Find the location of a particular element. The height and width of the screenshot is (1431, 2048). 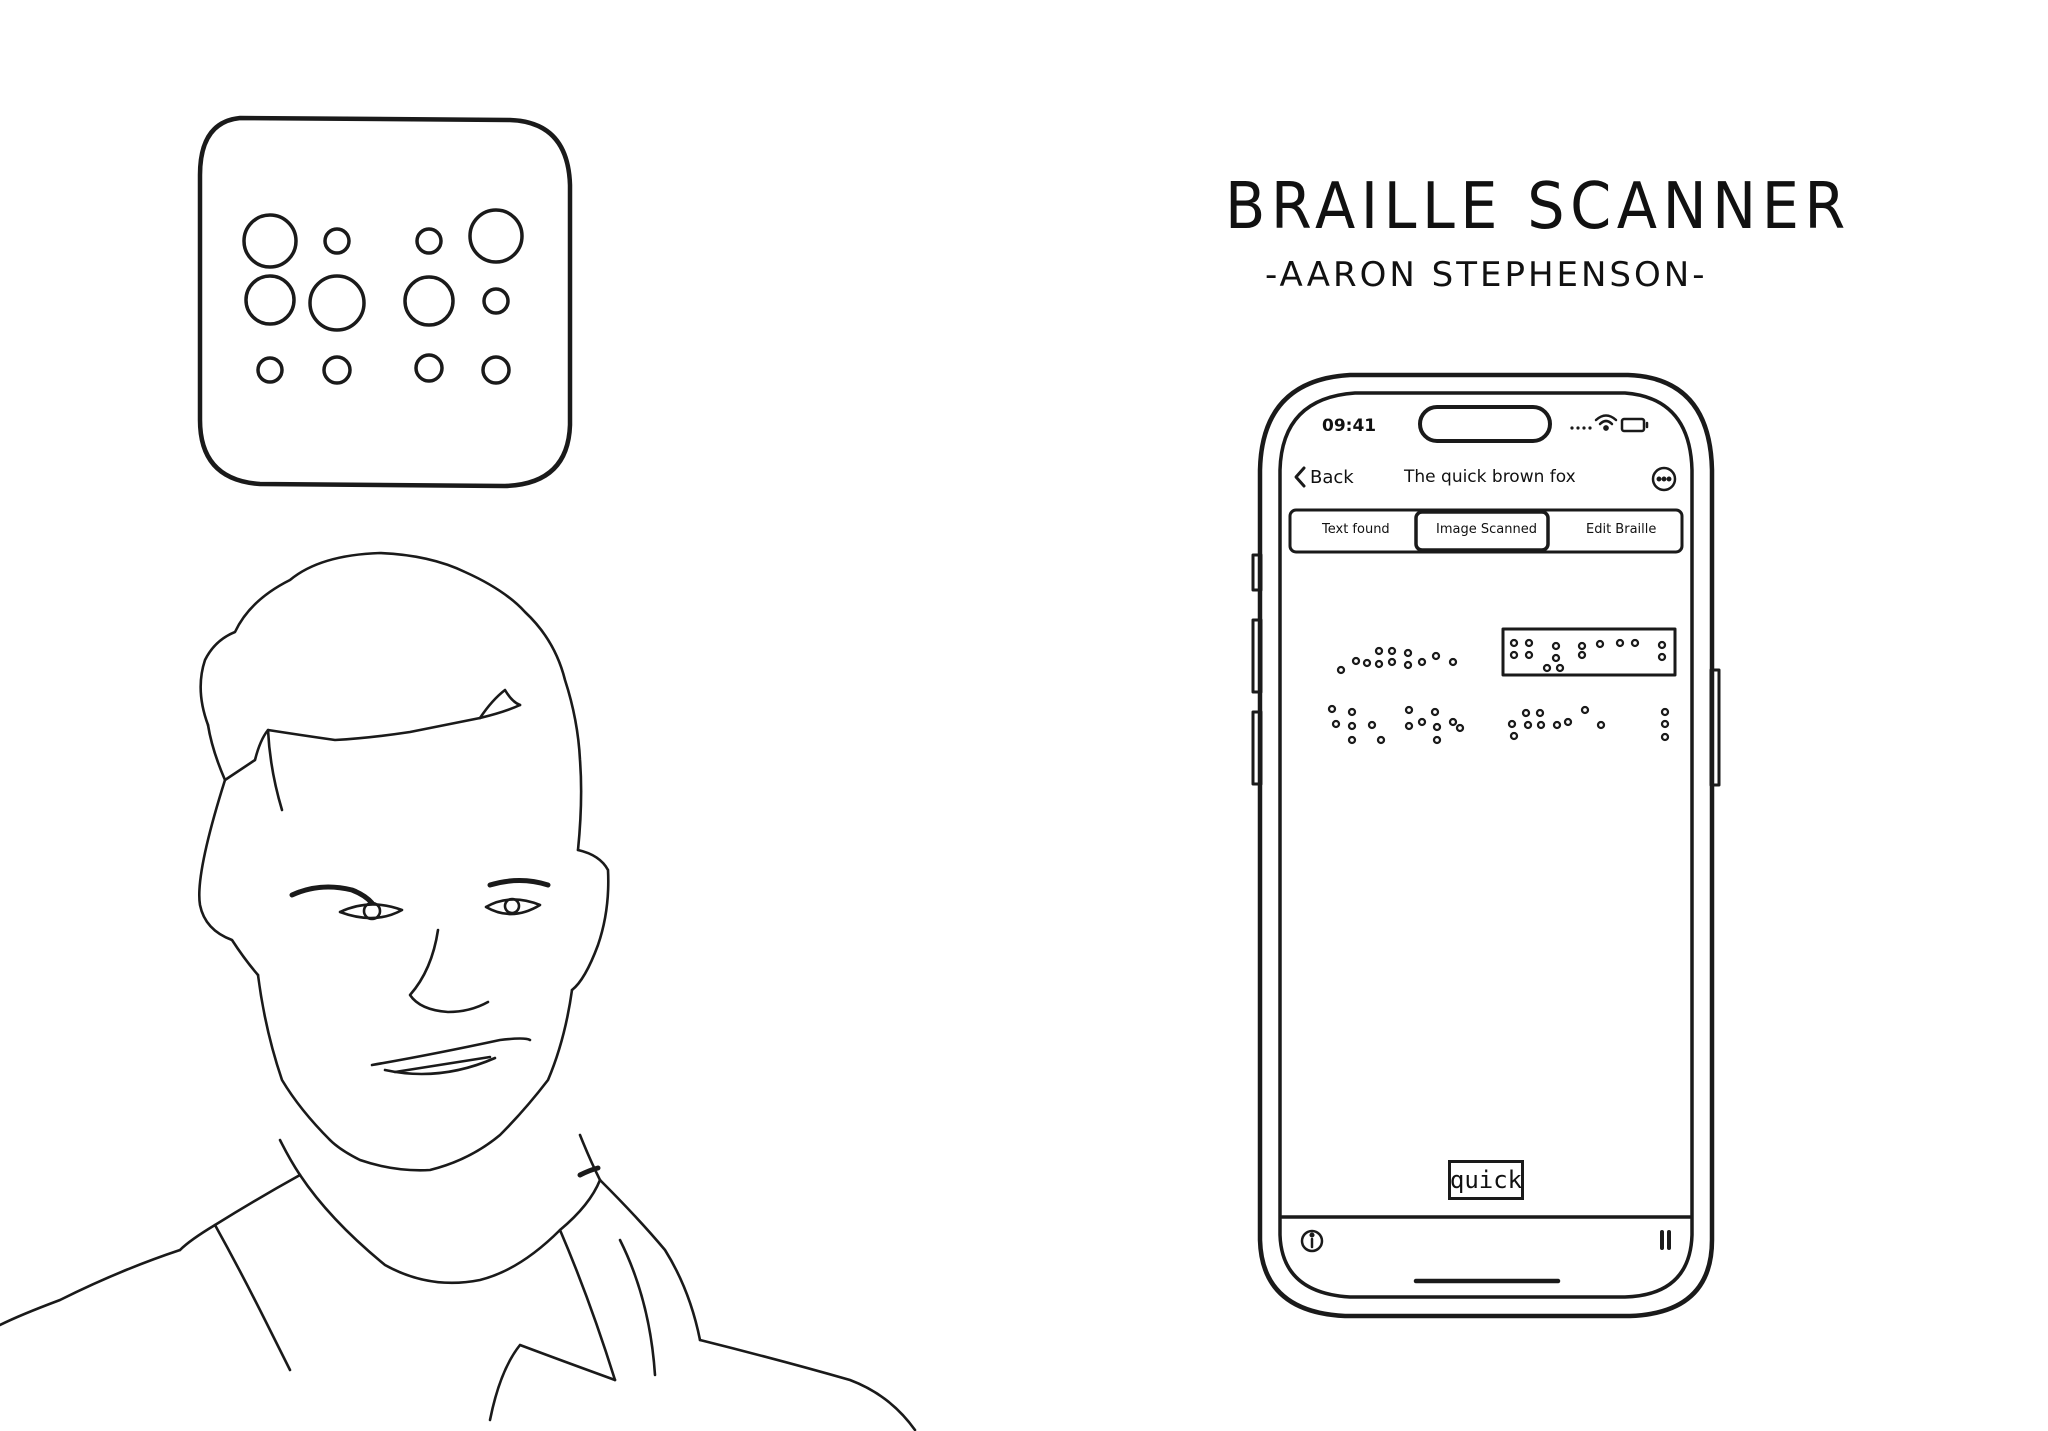

braille-word-quick is located at coordinates (1589, 652).